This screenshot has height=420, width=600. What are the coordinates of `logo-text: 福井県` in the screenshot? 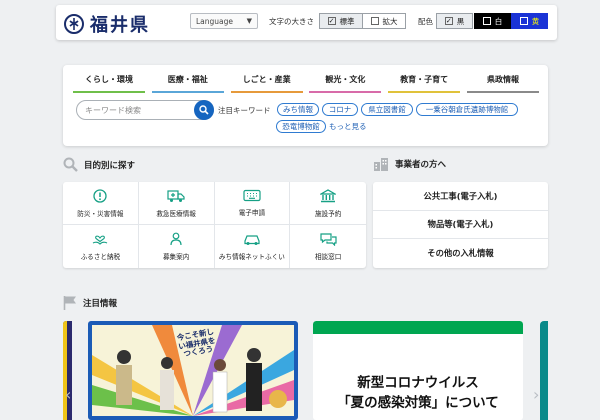 It's located at (120, 25).